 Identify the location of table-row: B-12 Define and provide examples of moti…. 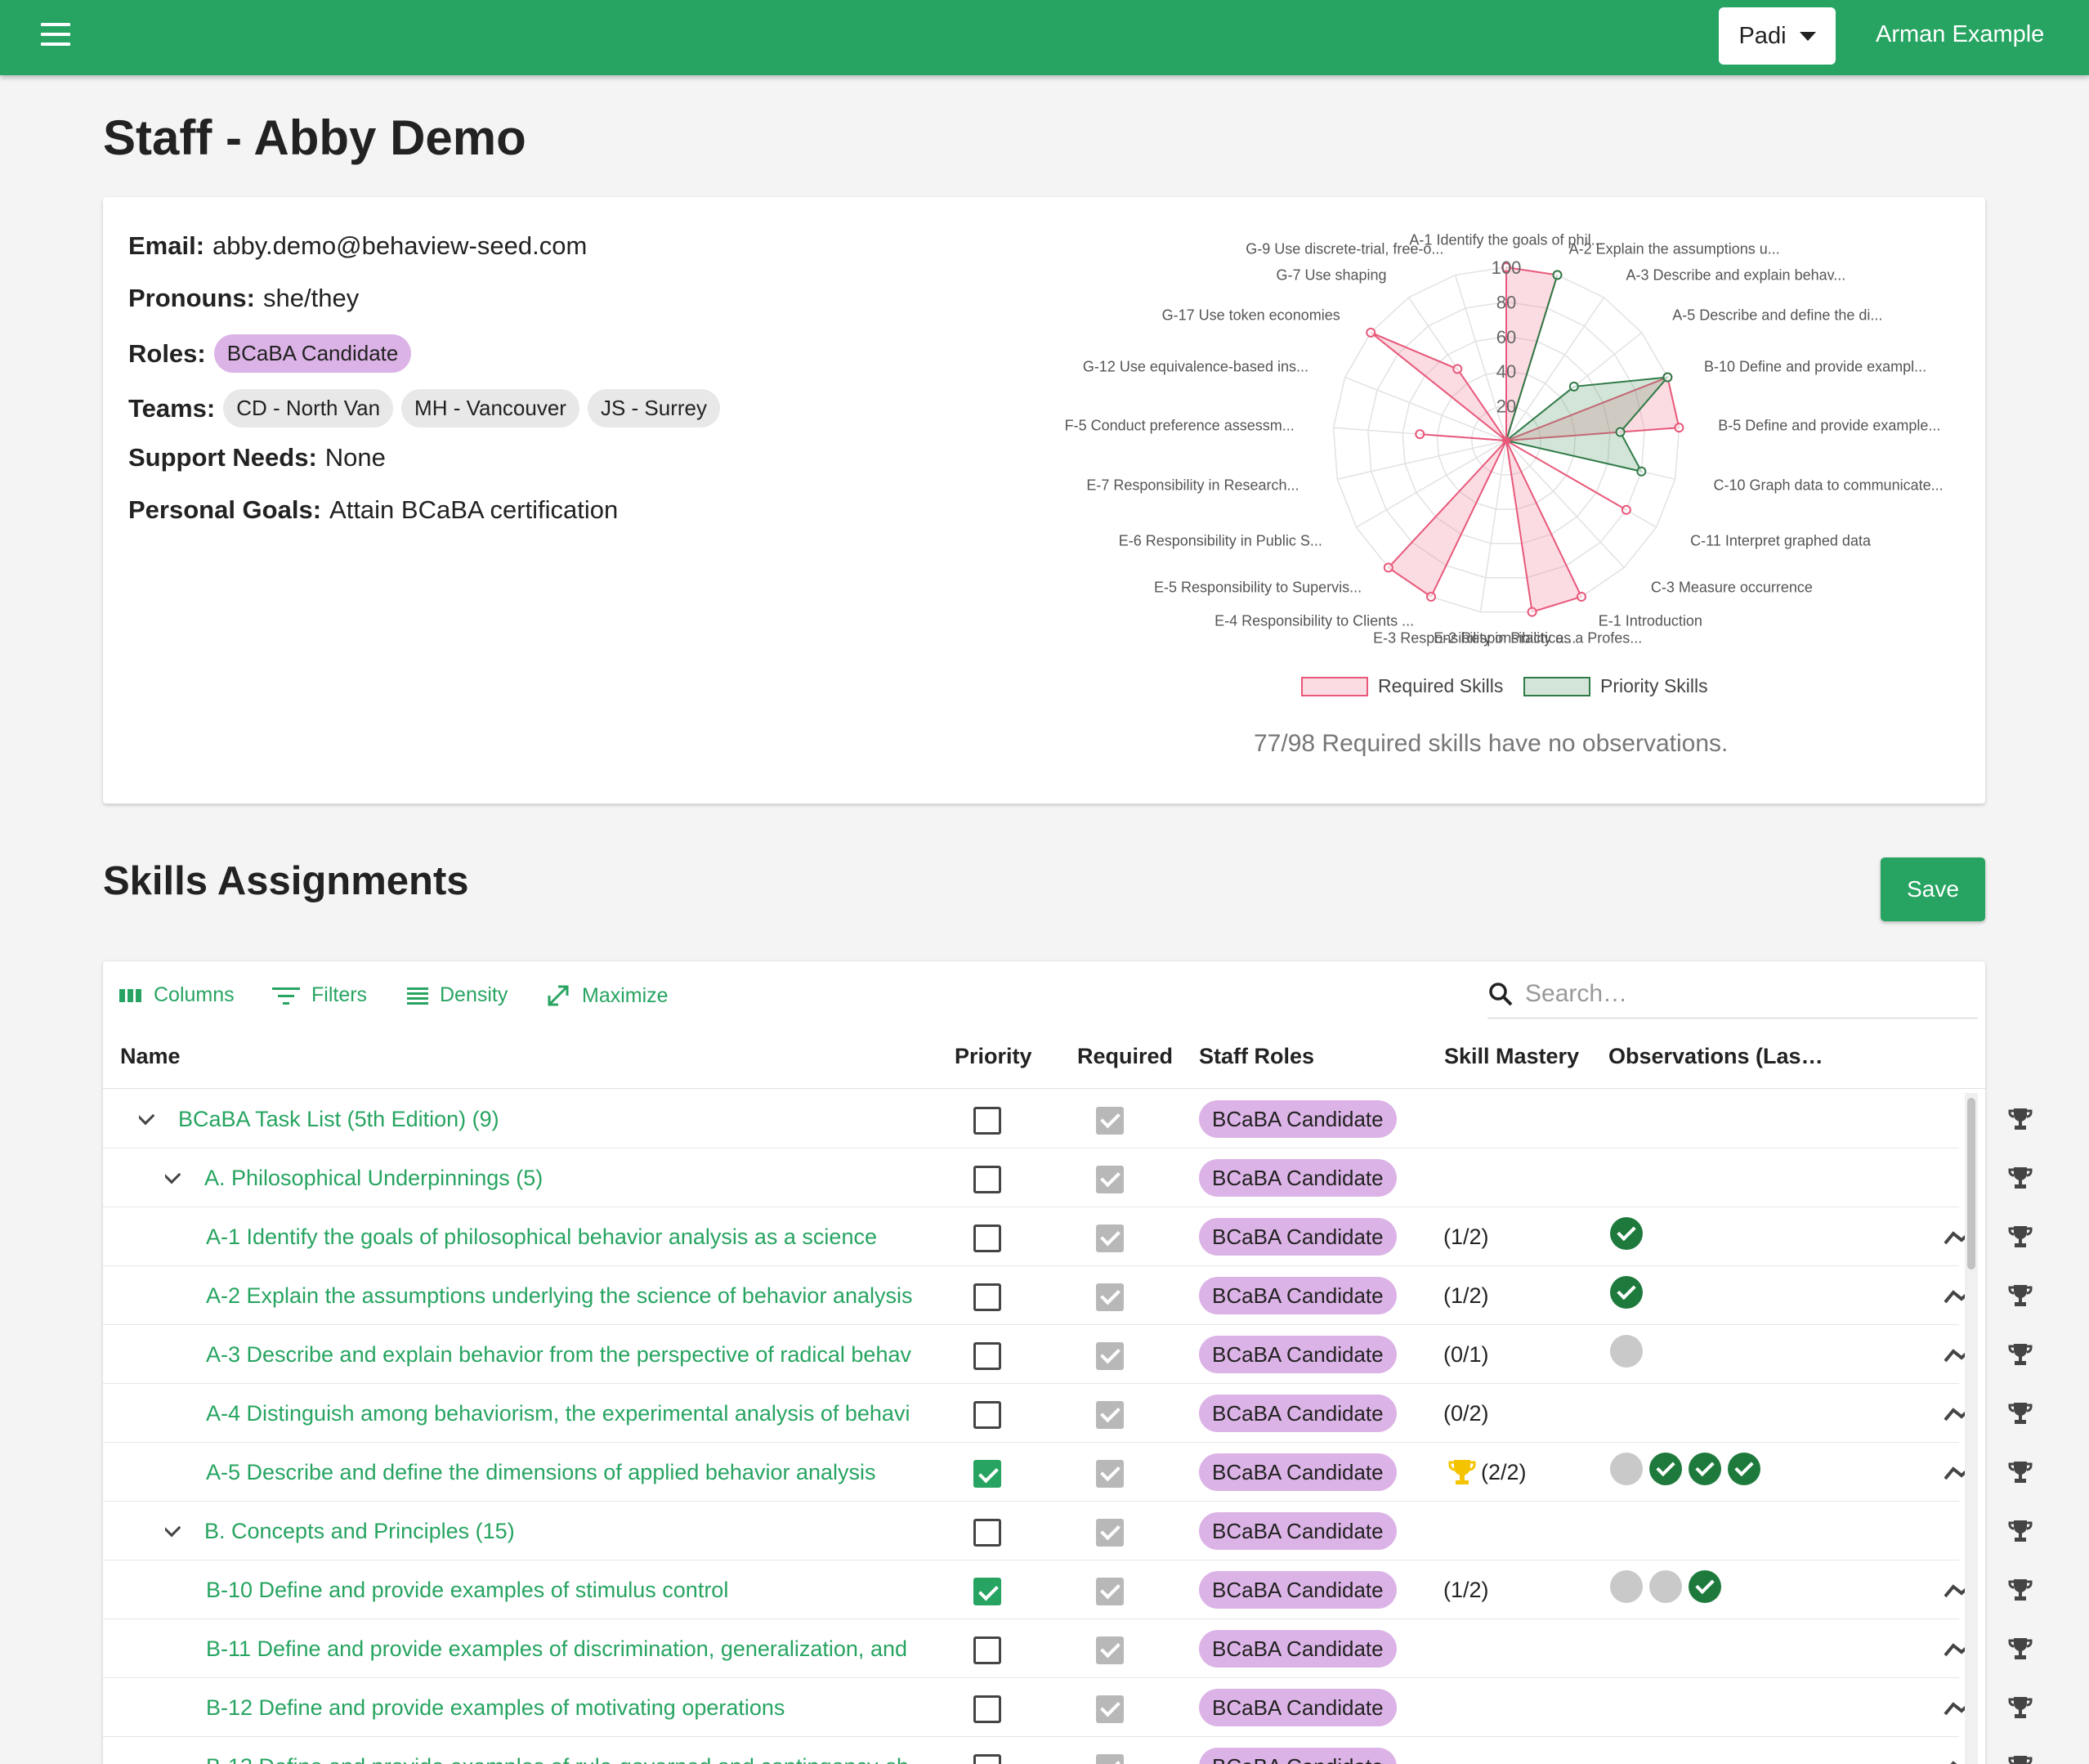
(1068, 1708).